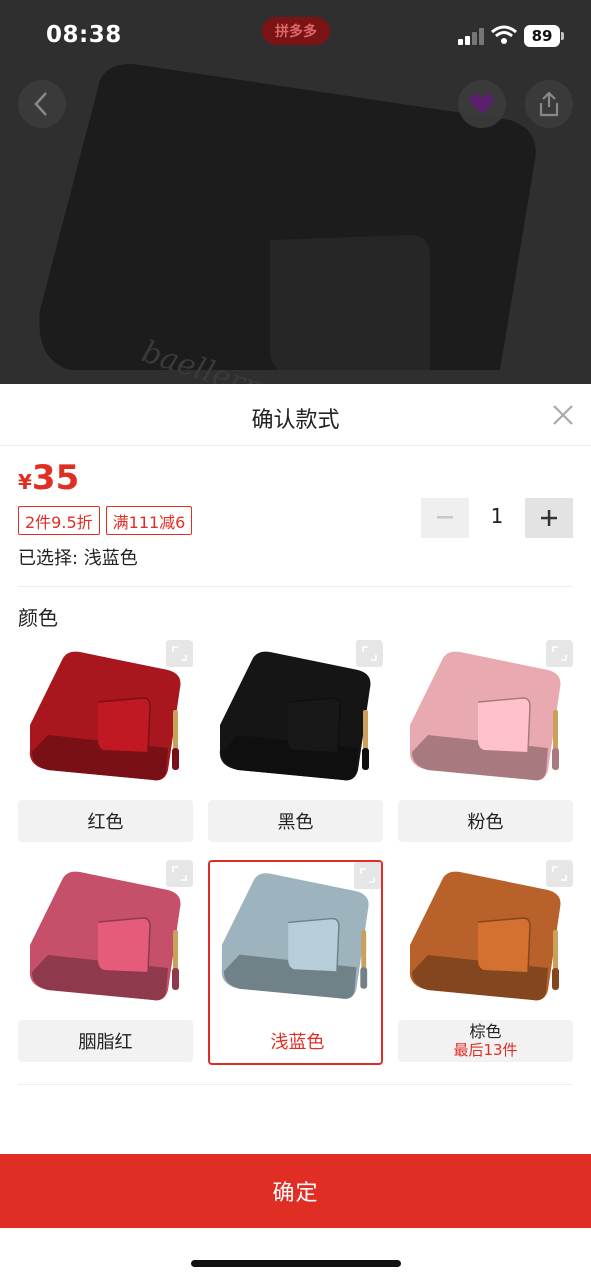 The width and height of the screenshot is (591, 1280). I want to click on price: ¥35, so click(48, 478).